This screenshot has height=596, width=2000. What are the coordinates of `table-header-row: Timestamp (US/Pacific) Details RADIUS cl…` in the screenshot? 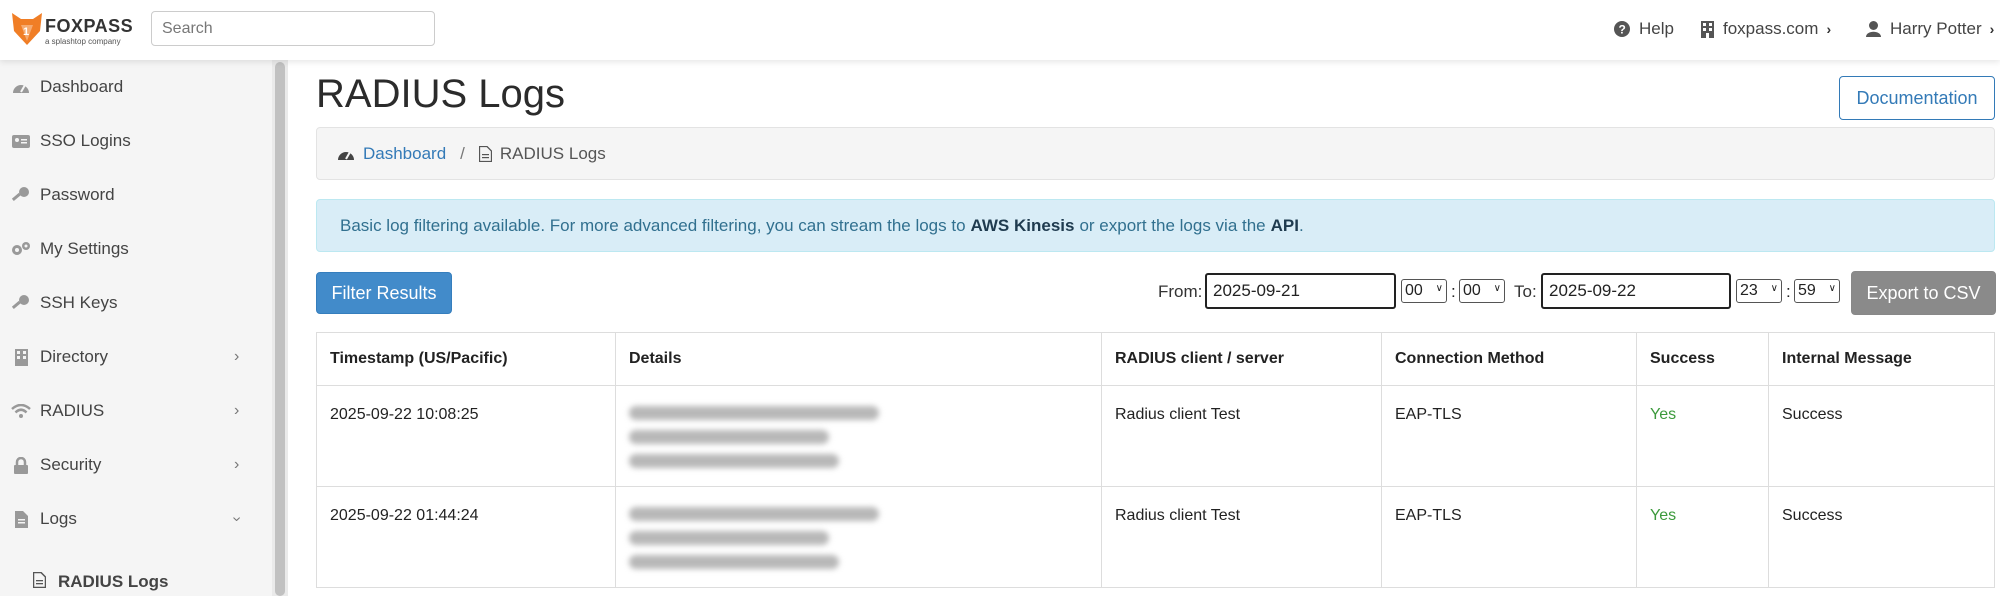 It's located at (1155, 359).